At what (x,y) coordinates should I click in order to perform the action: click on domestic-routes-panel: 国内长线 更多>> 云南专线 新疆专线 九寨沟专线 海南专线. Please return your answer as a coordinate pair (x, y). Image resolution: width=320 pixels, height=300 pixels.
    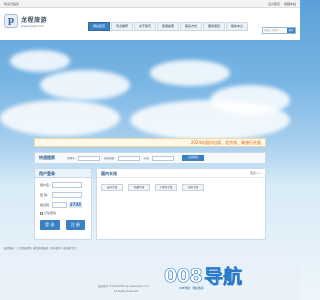
    Looking at the image, I should click on (181, 204).